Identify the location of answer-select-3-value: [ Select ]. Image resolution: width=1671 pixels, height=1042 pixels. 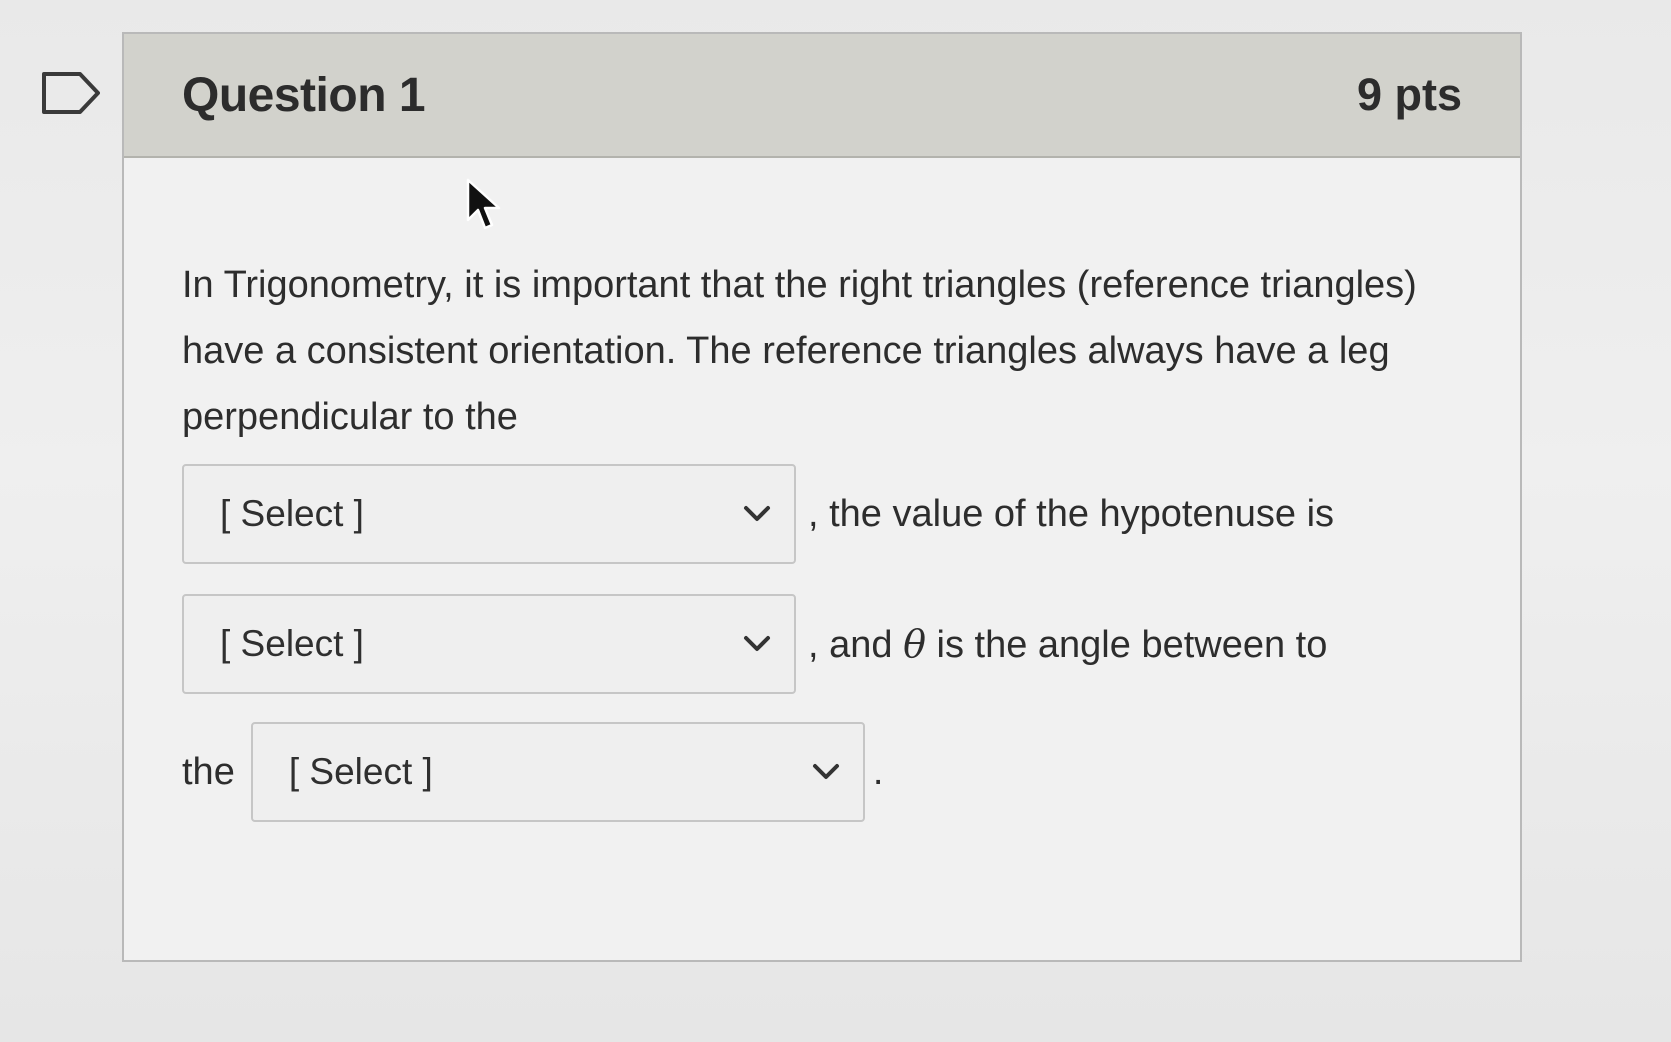
(360, 771).